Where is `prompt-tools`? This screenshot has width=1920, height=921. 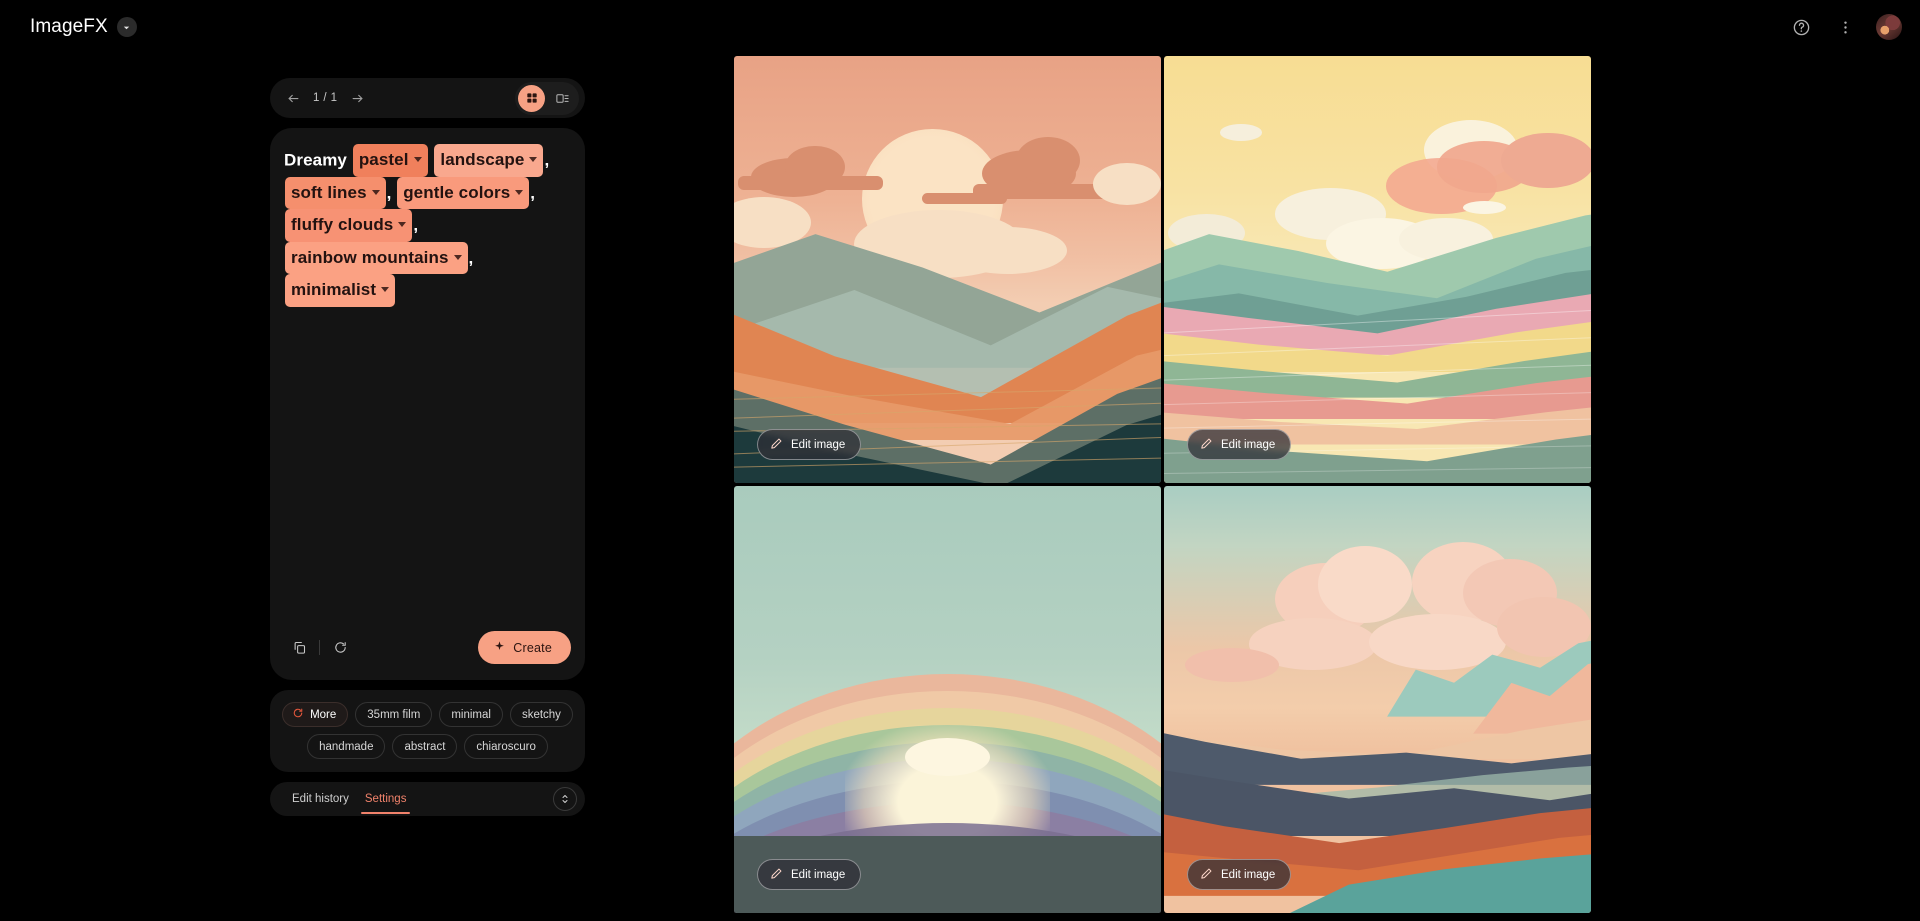 prompt-tools is located at coordinates (319, 648).